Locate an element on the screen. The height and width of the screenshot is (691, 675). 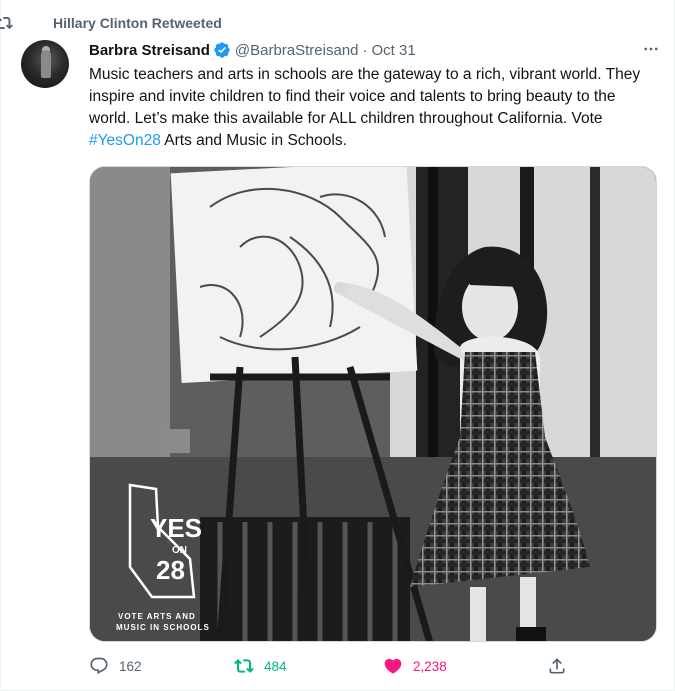
timestamp: Oct 31 is located at coordinates (394, 50).